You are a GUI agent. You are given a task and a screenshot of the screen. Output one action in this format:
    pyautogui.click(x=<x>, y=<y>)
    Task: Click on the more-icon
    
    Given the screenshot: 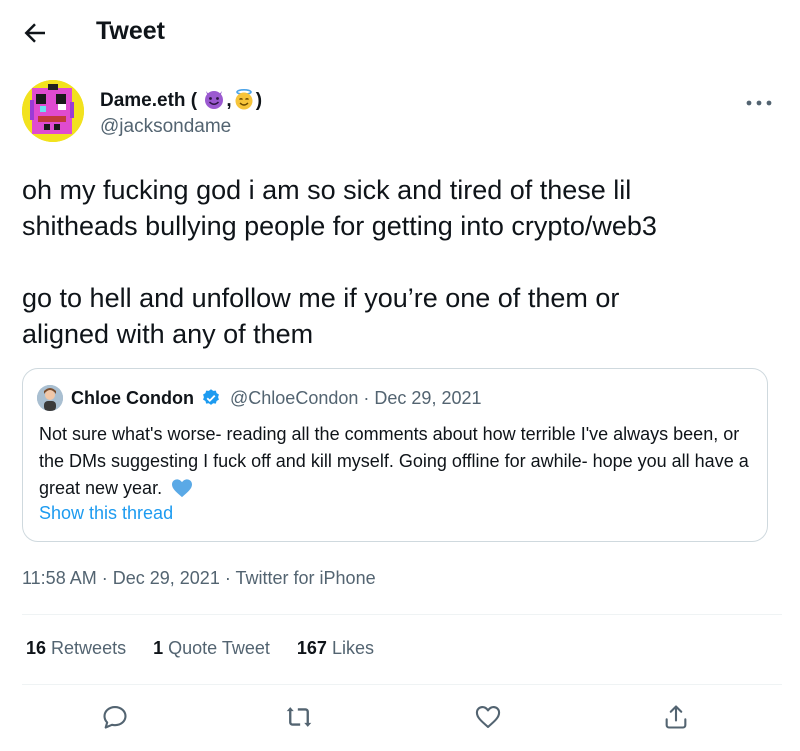 What is the action you would take?
    pyautogui.click(x=759, y=103)
    